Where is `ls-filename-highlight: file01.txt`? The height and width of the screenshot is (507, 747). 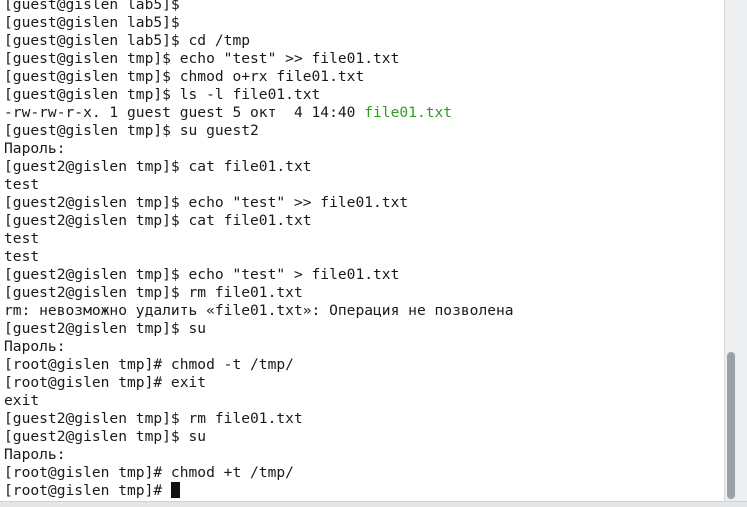
ls-filename-highlight: file01.txt is located at coordinates (408, 112).